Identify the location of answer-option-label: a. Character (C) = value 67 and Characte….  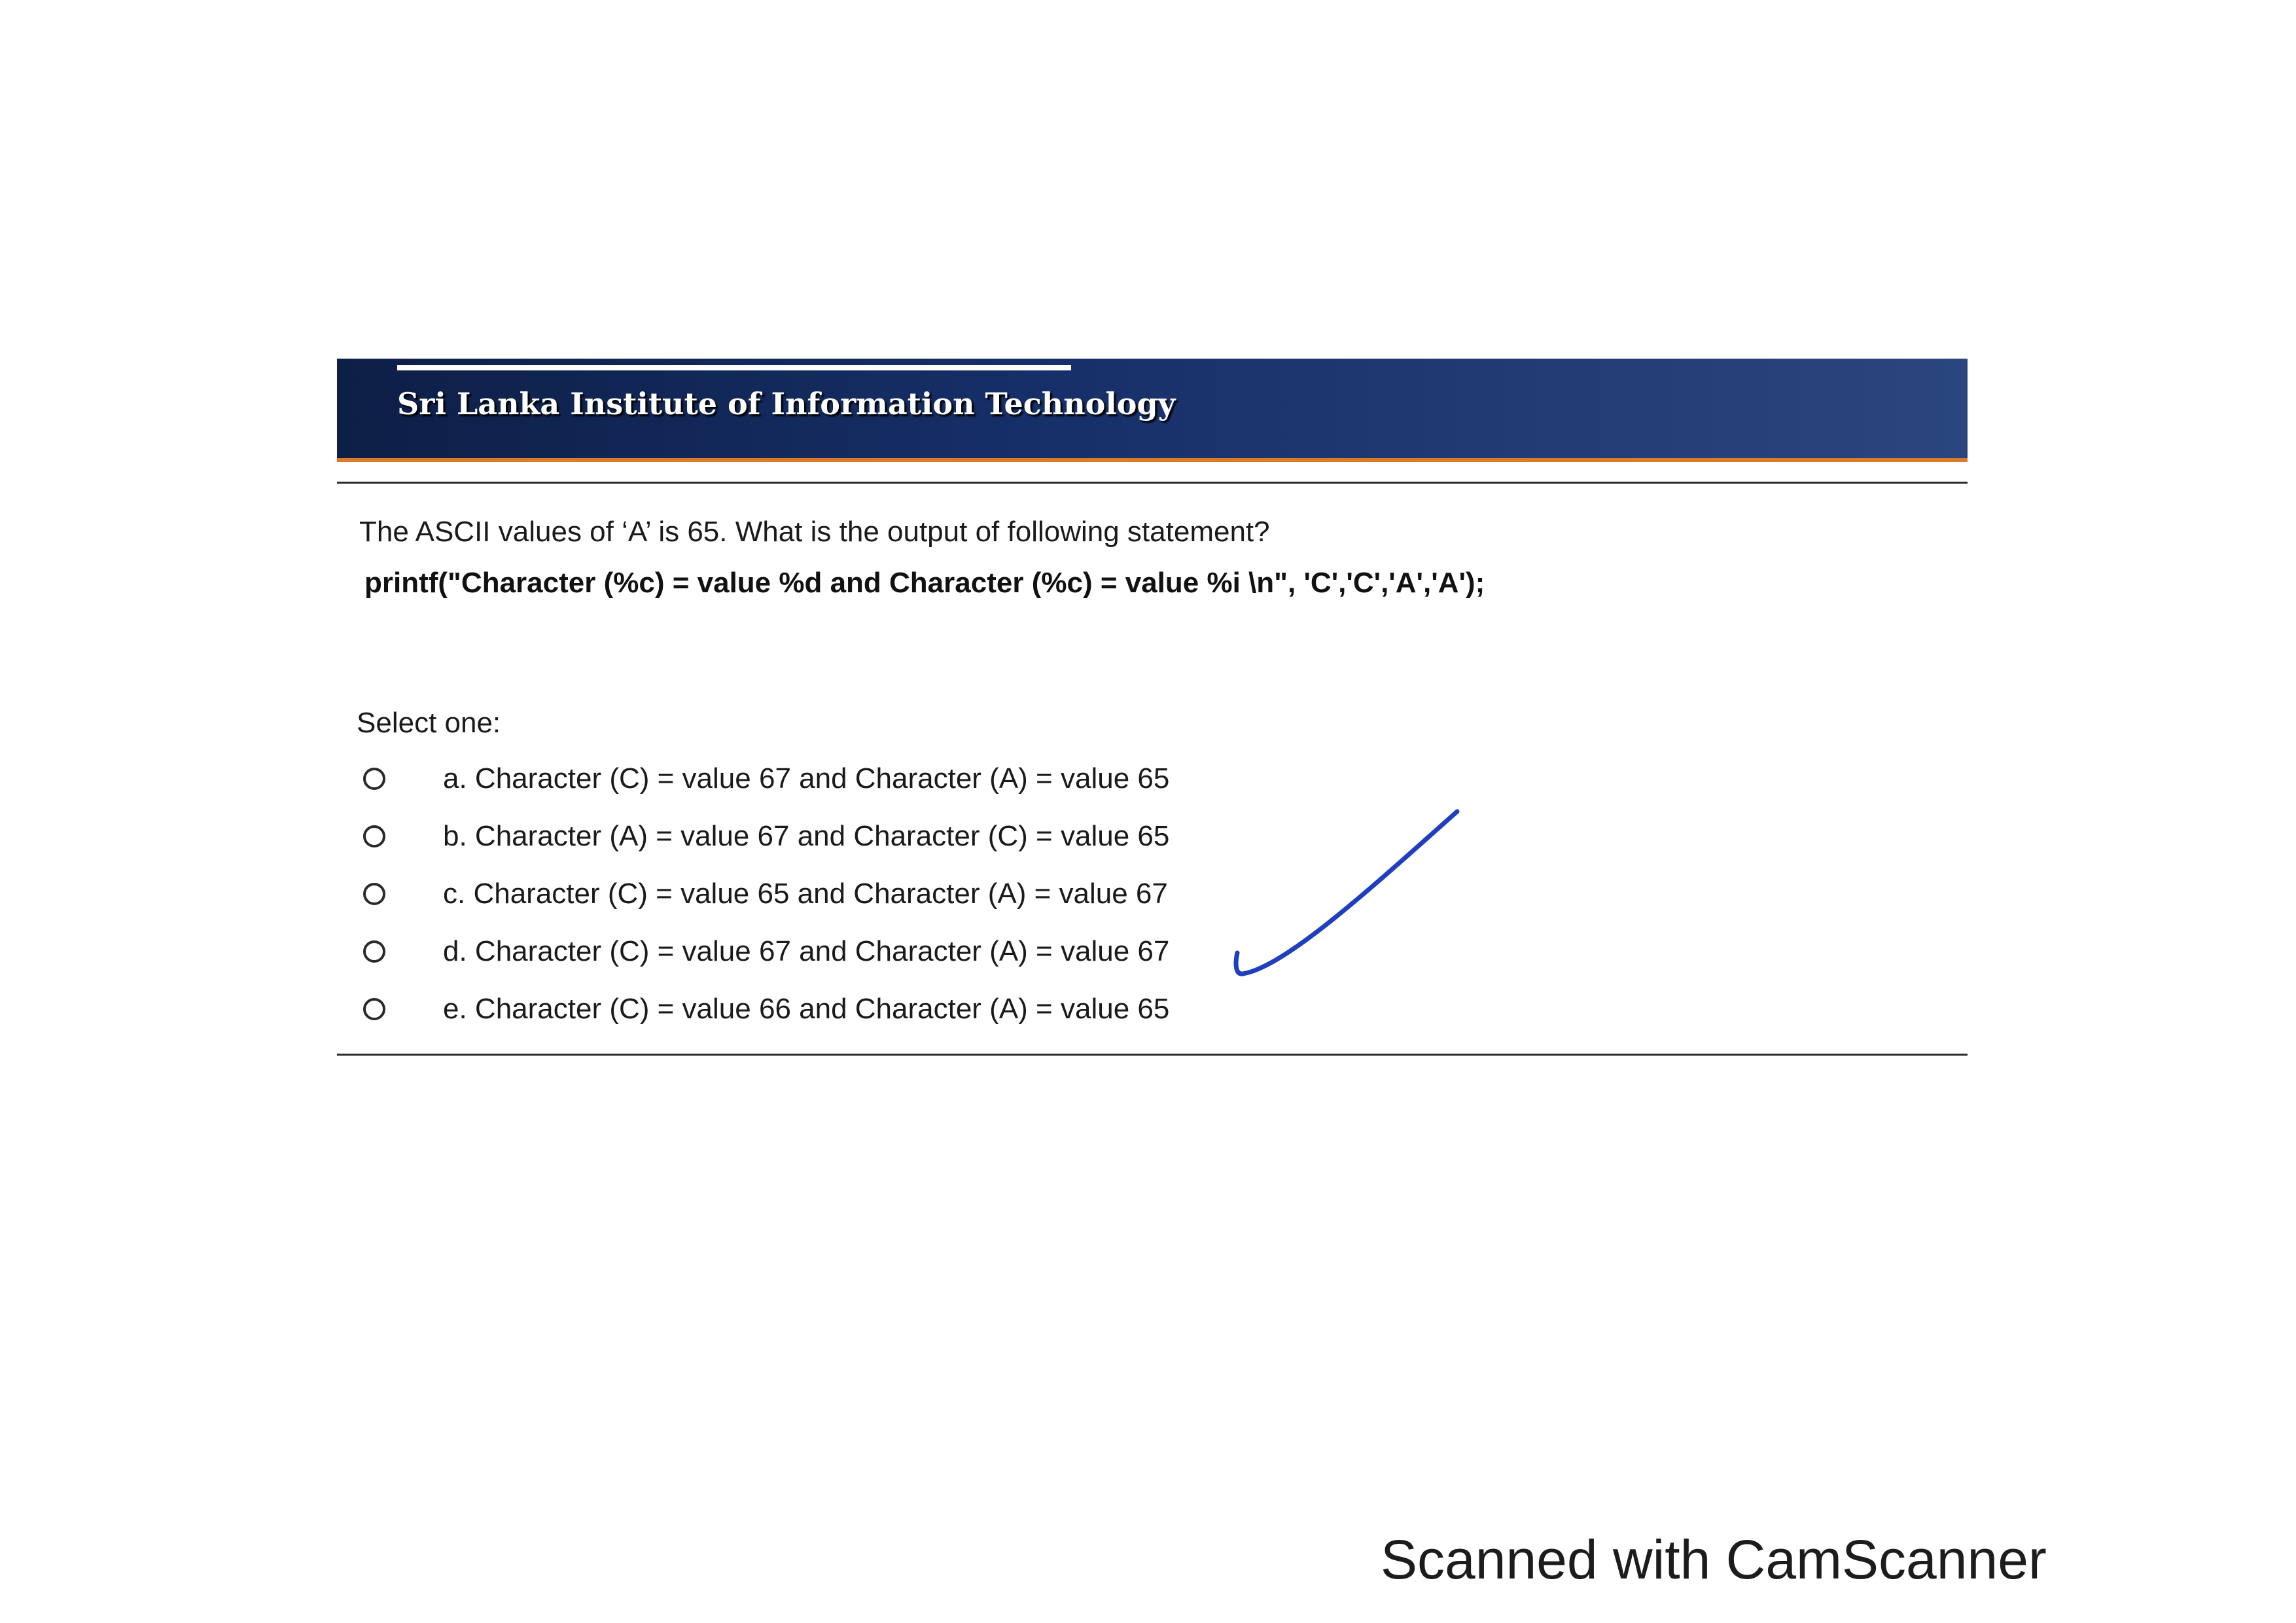
(806, 778).